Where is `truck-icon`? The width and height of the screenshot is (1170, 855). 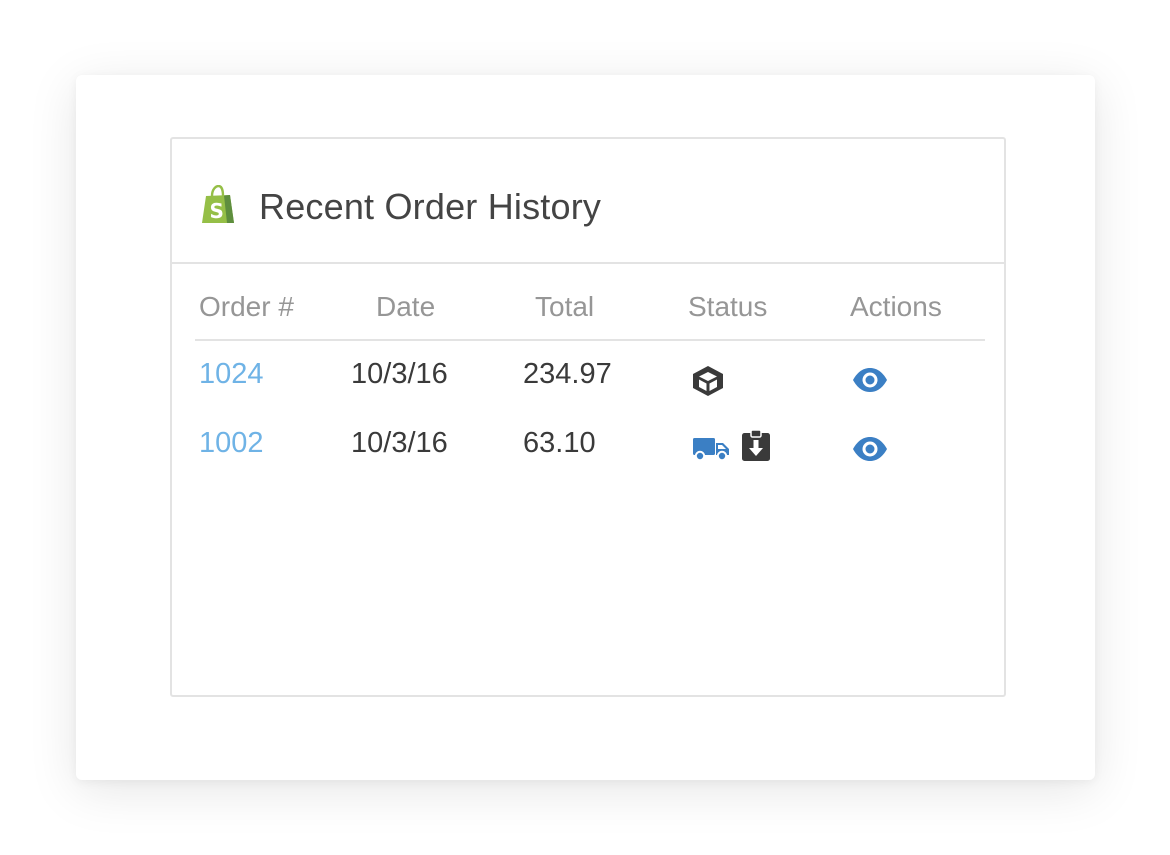 truck-icon is located at coordinates (711, 450).